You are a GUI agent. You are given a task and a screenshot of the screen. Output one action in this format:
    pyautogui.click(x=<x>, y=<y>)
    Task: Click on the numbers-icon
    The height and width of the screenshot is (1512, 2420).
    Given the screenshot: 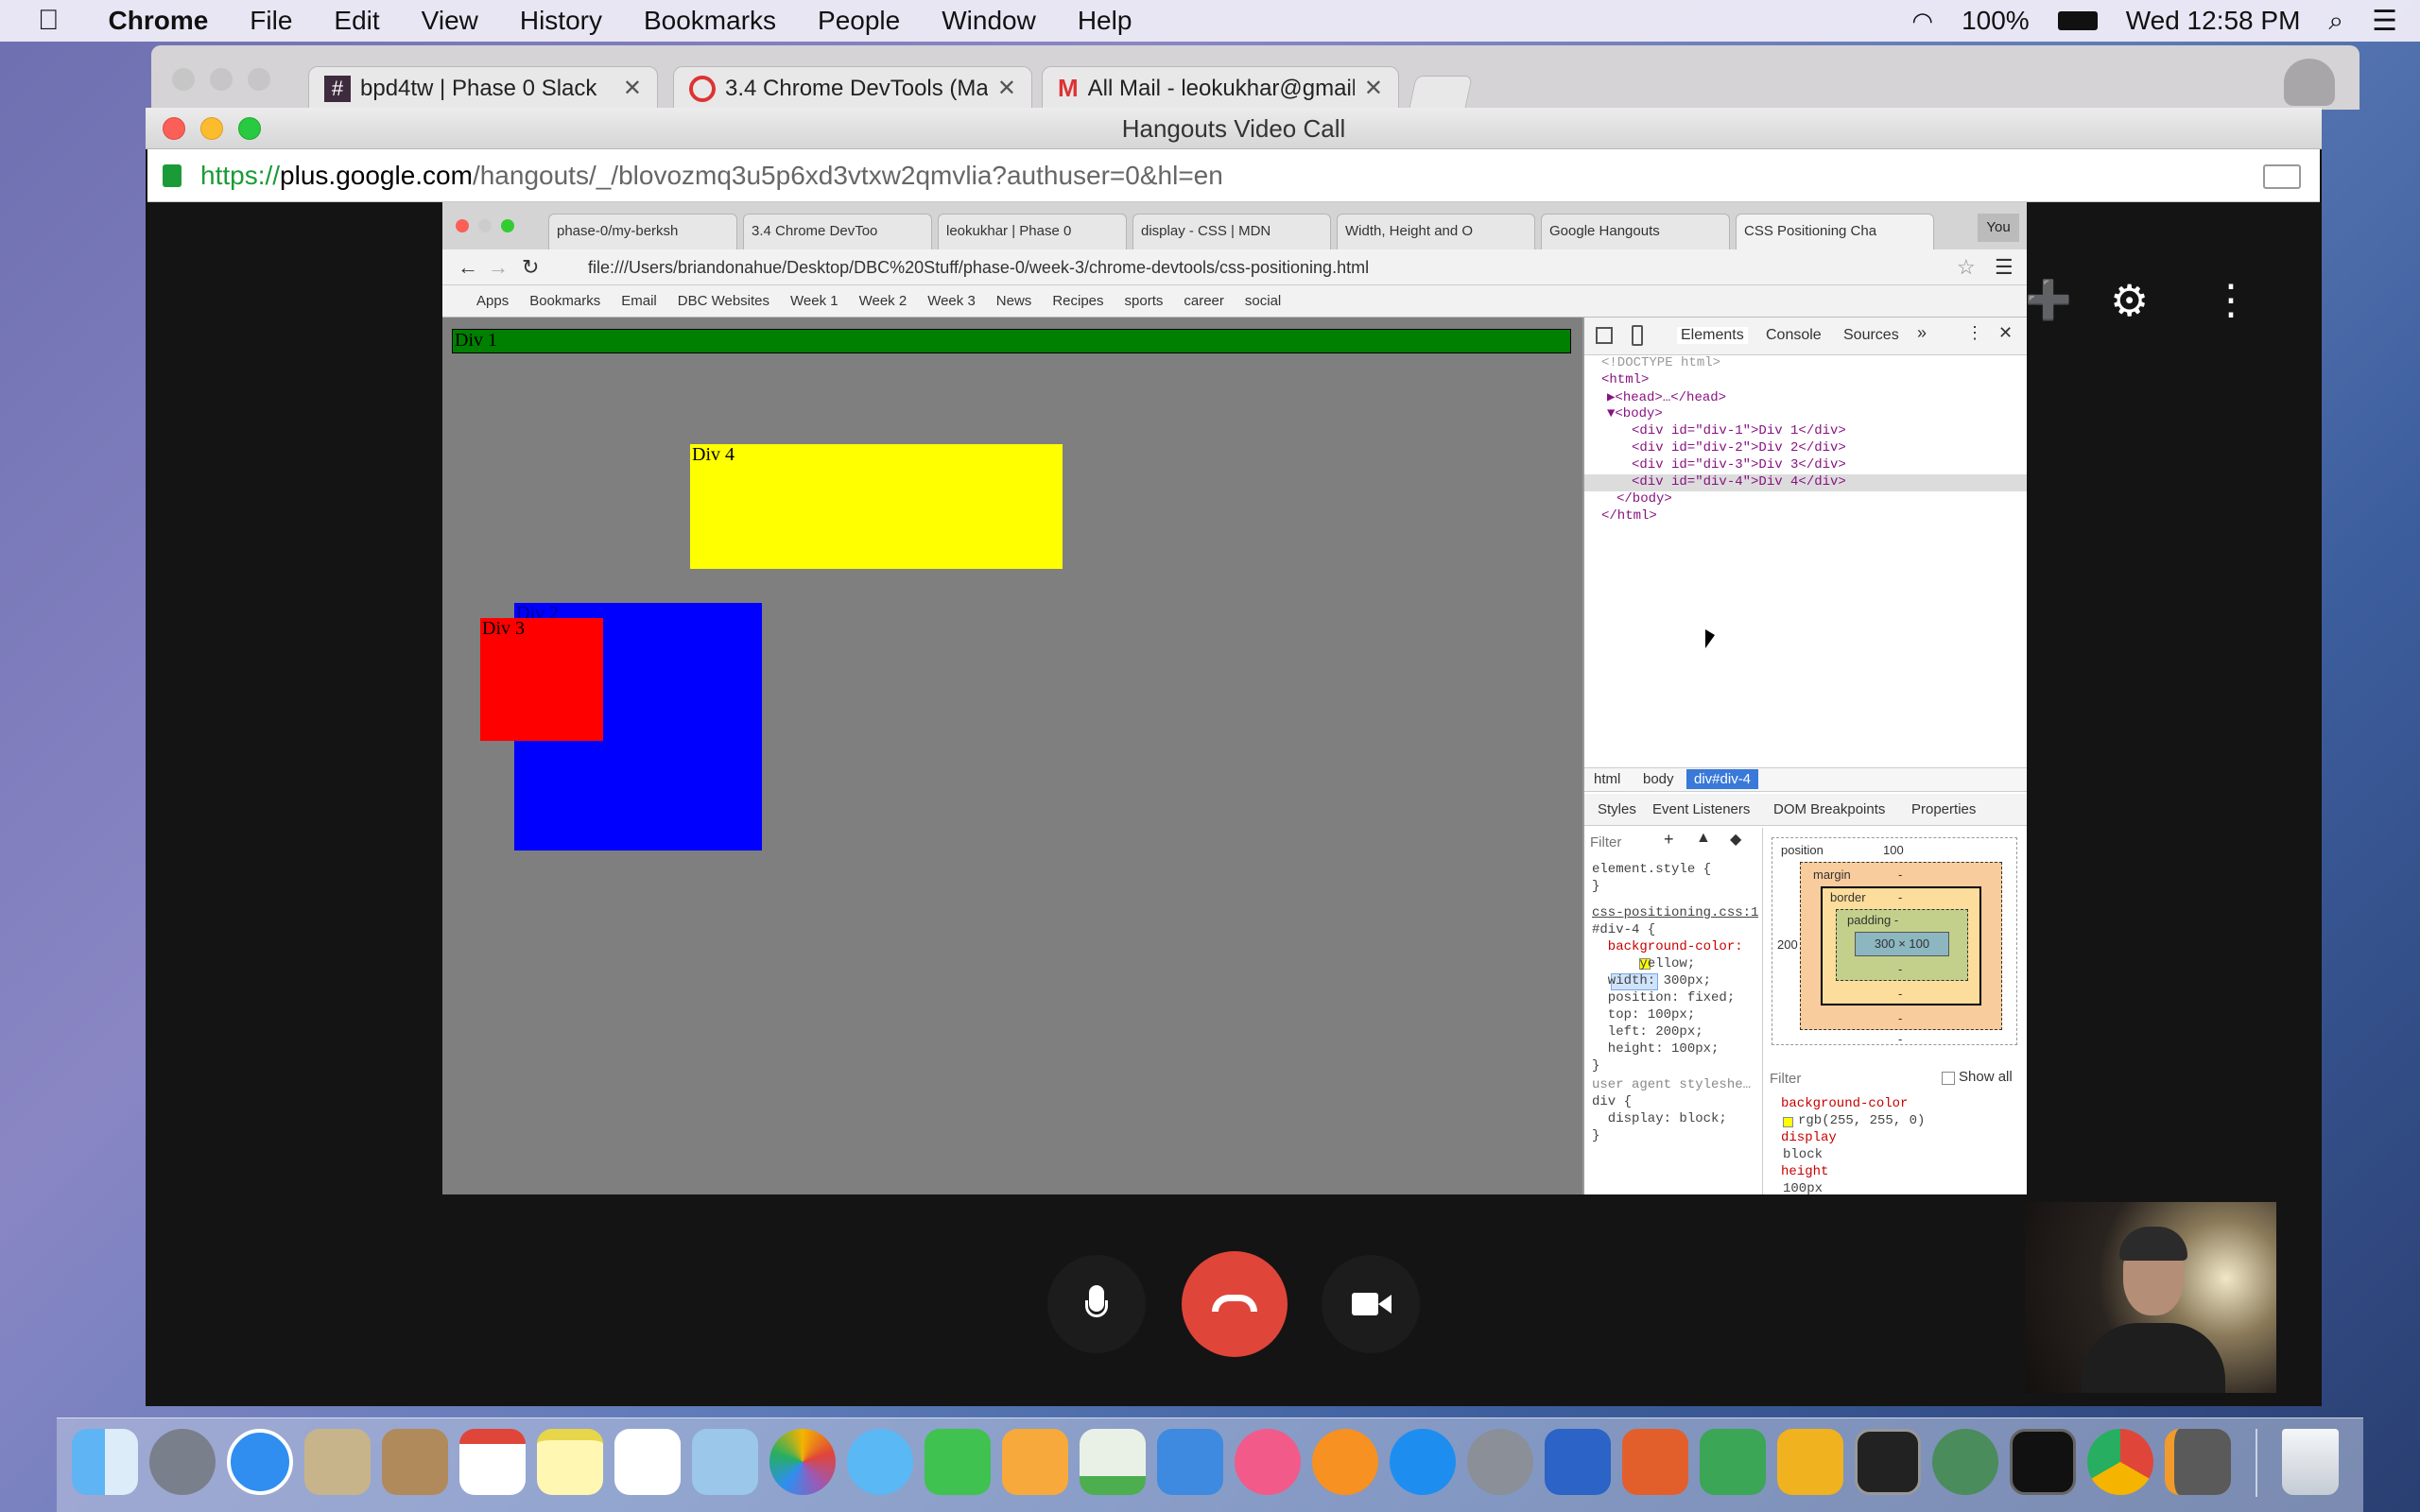 What is the action you would take?
    pyautogui.click(x=1113, y=1462)
    